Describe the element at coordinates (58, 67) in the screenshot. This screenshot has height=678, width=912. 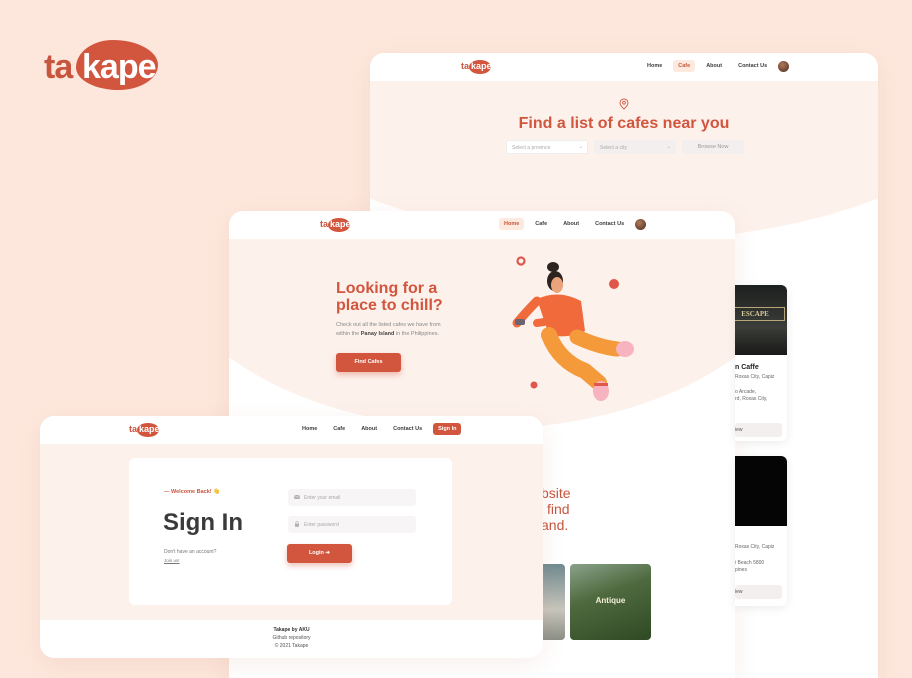
I see `logo-text-ta: ta` at that location.